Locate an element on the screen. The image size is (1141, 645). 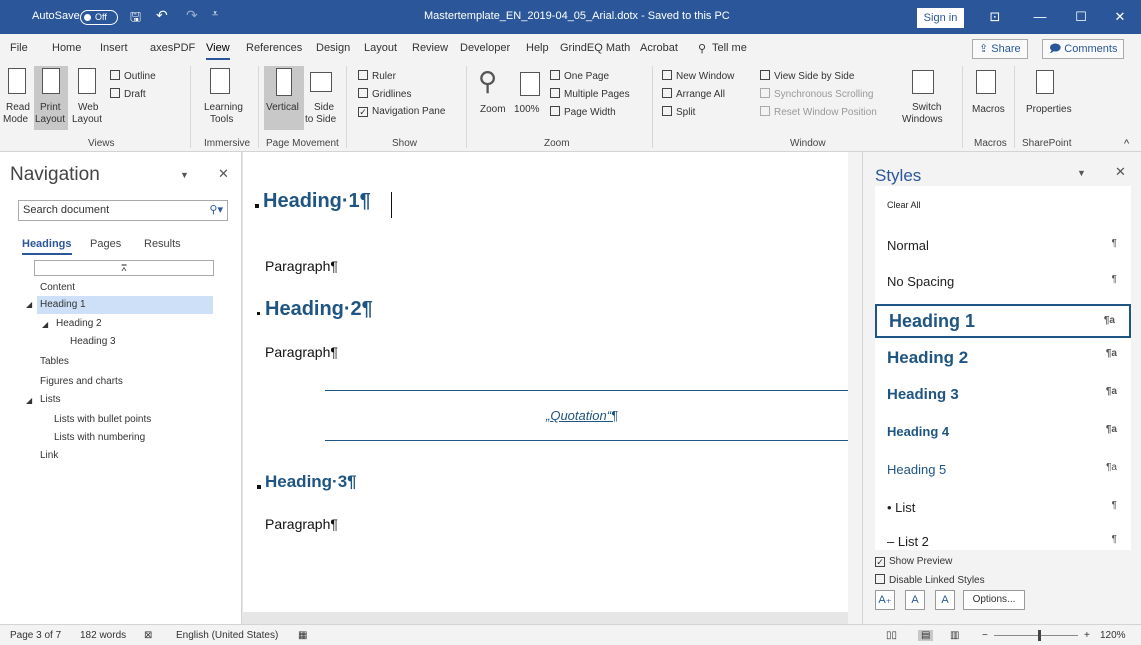
nav-item-content: Content is located at coordinates (57, 287).